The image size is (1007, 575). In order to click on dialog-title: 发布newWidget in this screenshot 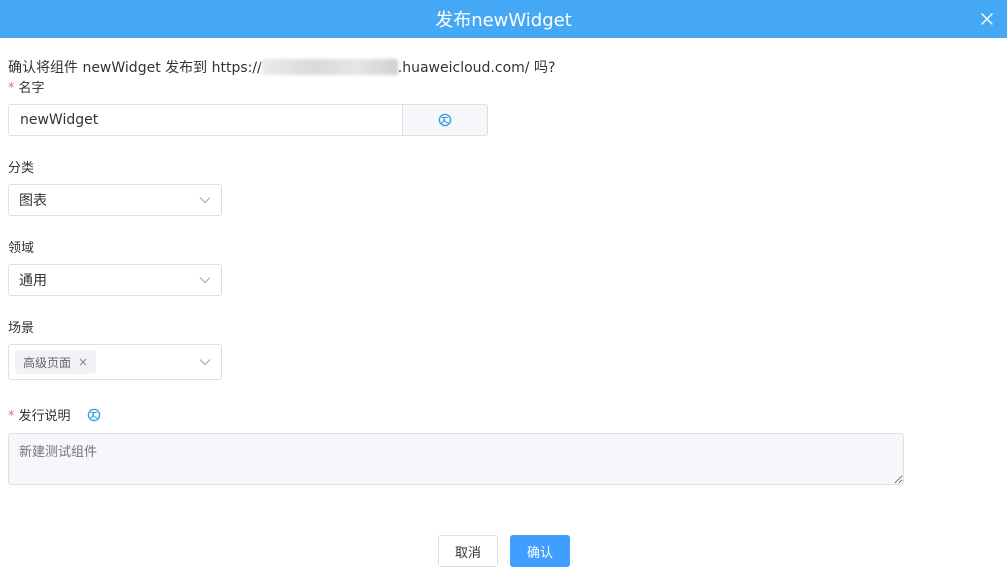, I will do `click(503, 20)`.